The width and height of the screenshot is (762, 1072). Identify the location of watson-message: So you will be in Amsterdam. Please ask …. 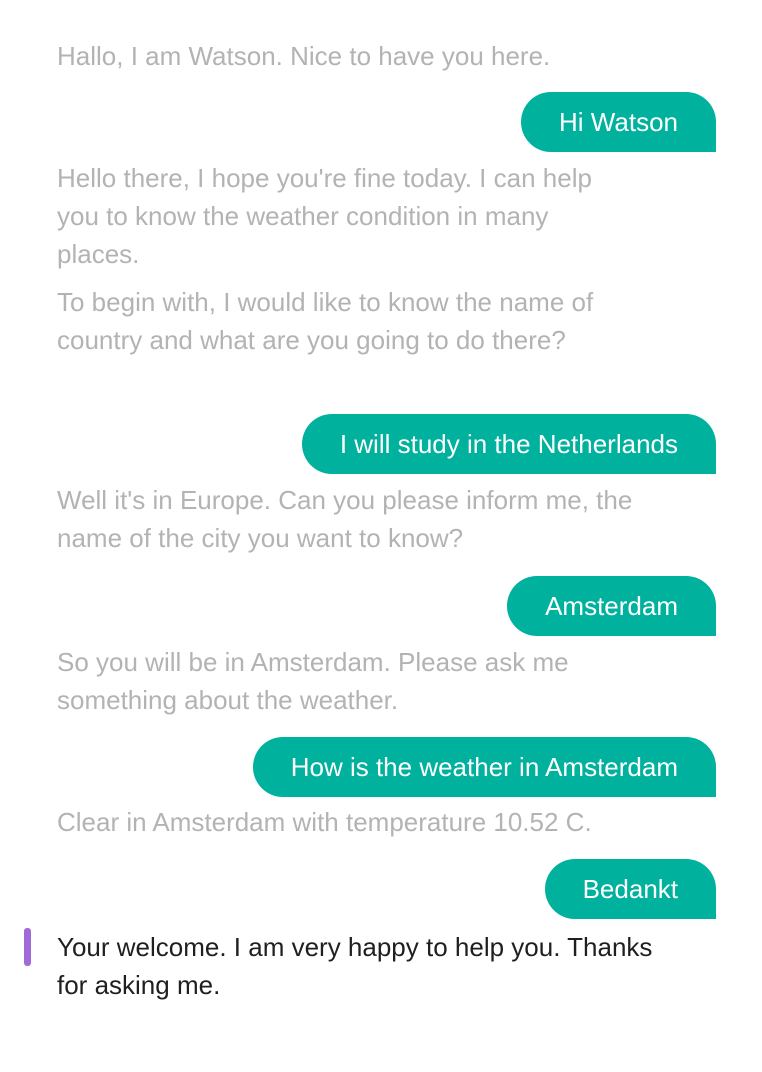
(313, 681).